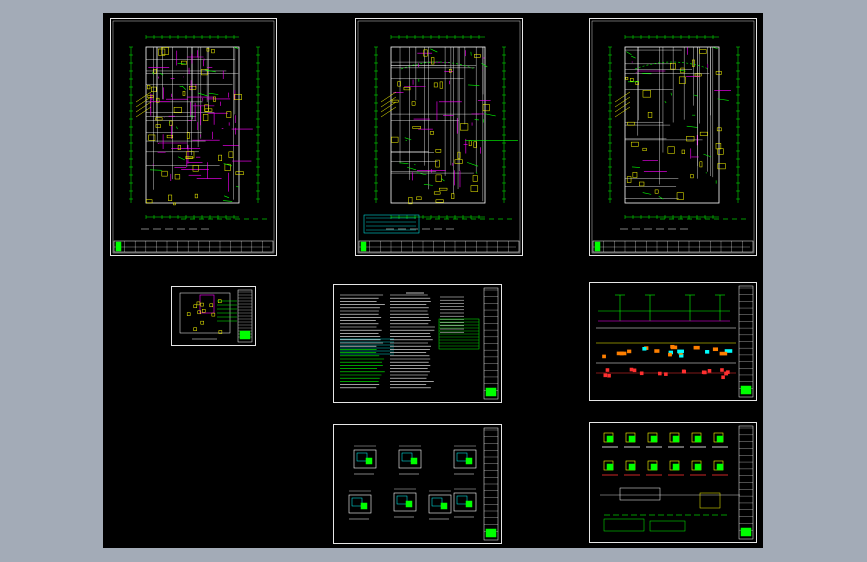 This screenshot has width=867, height=562. I want to click on sheet-detail-plans, so click(417, 484).